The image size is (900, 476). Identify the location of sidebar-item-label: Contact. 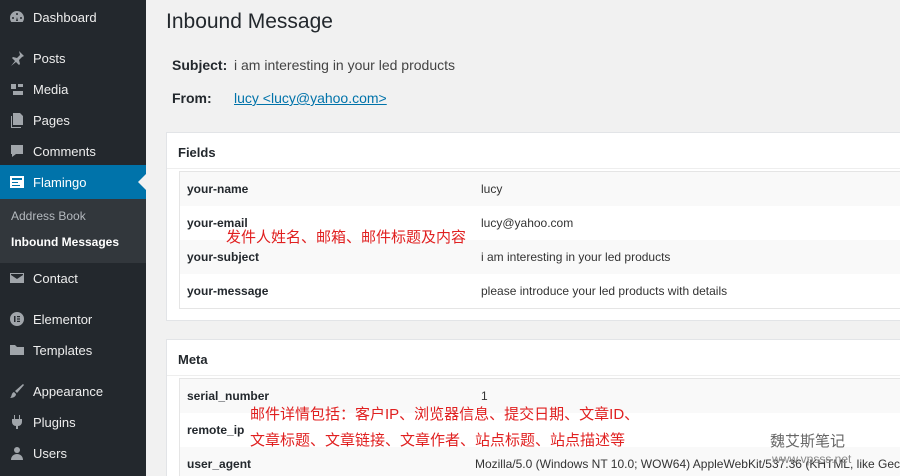
(55, 278).